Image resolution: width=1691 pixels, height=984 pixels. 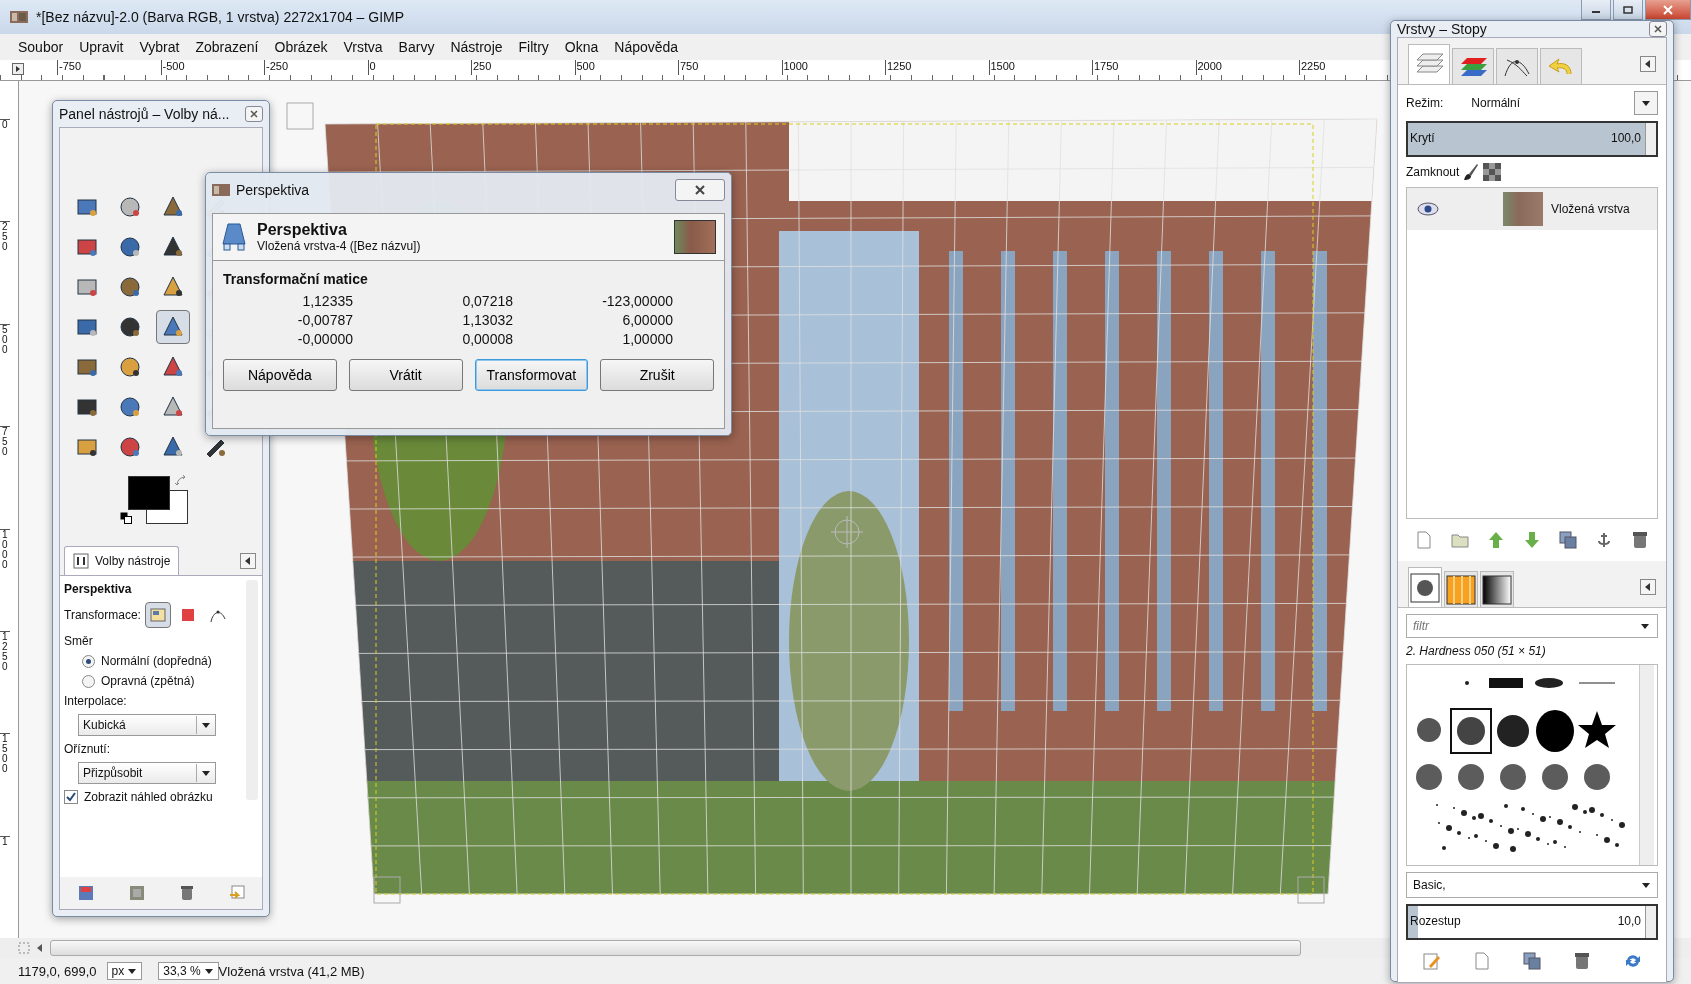 What do you see at coordinates (5, 579) in the screenshot?
I see `ruler-label: 1000` at bounding box center [5, 579].